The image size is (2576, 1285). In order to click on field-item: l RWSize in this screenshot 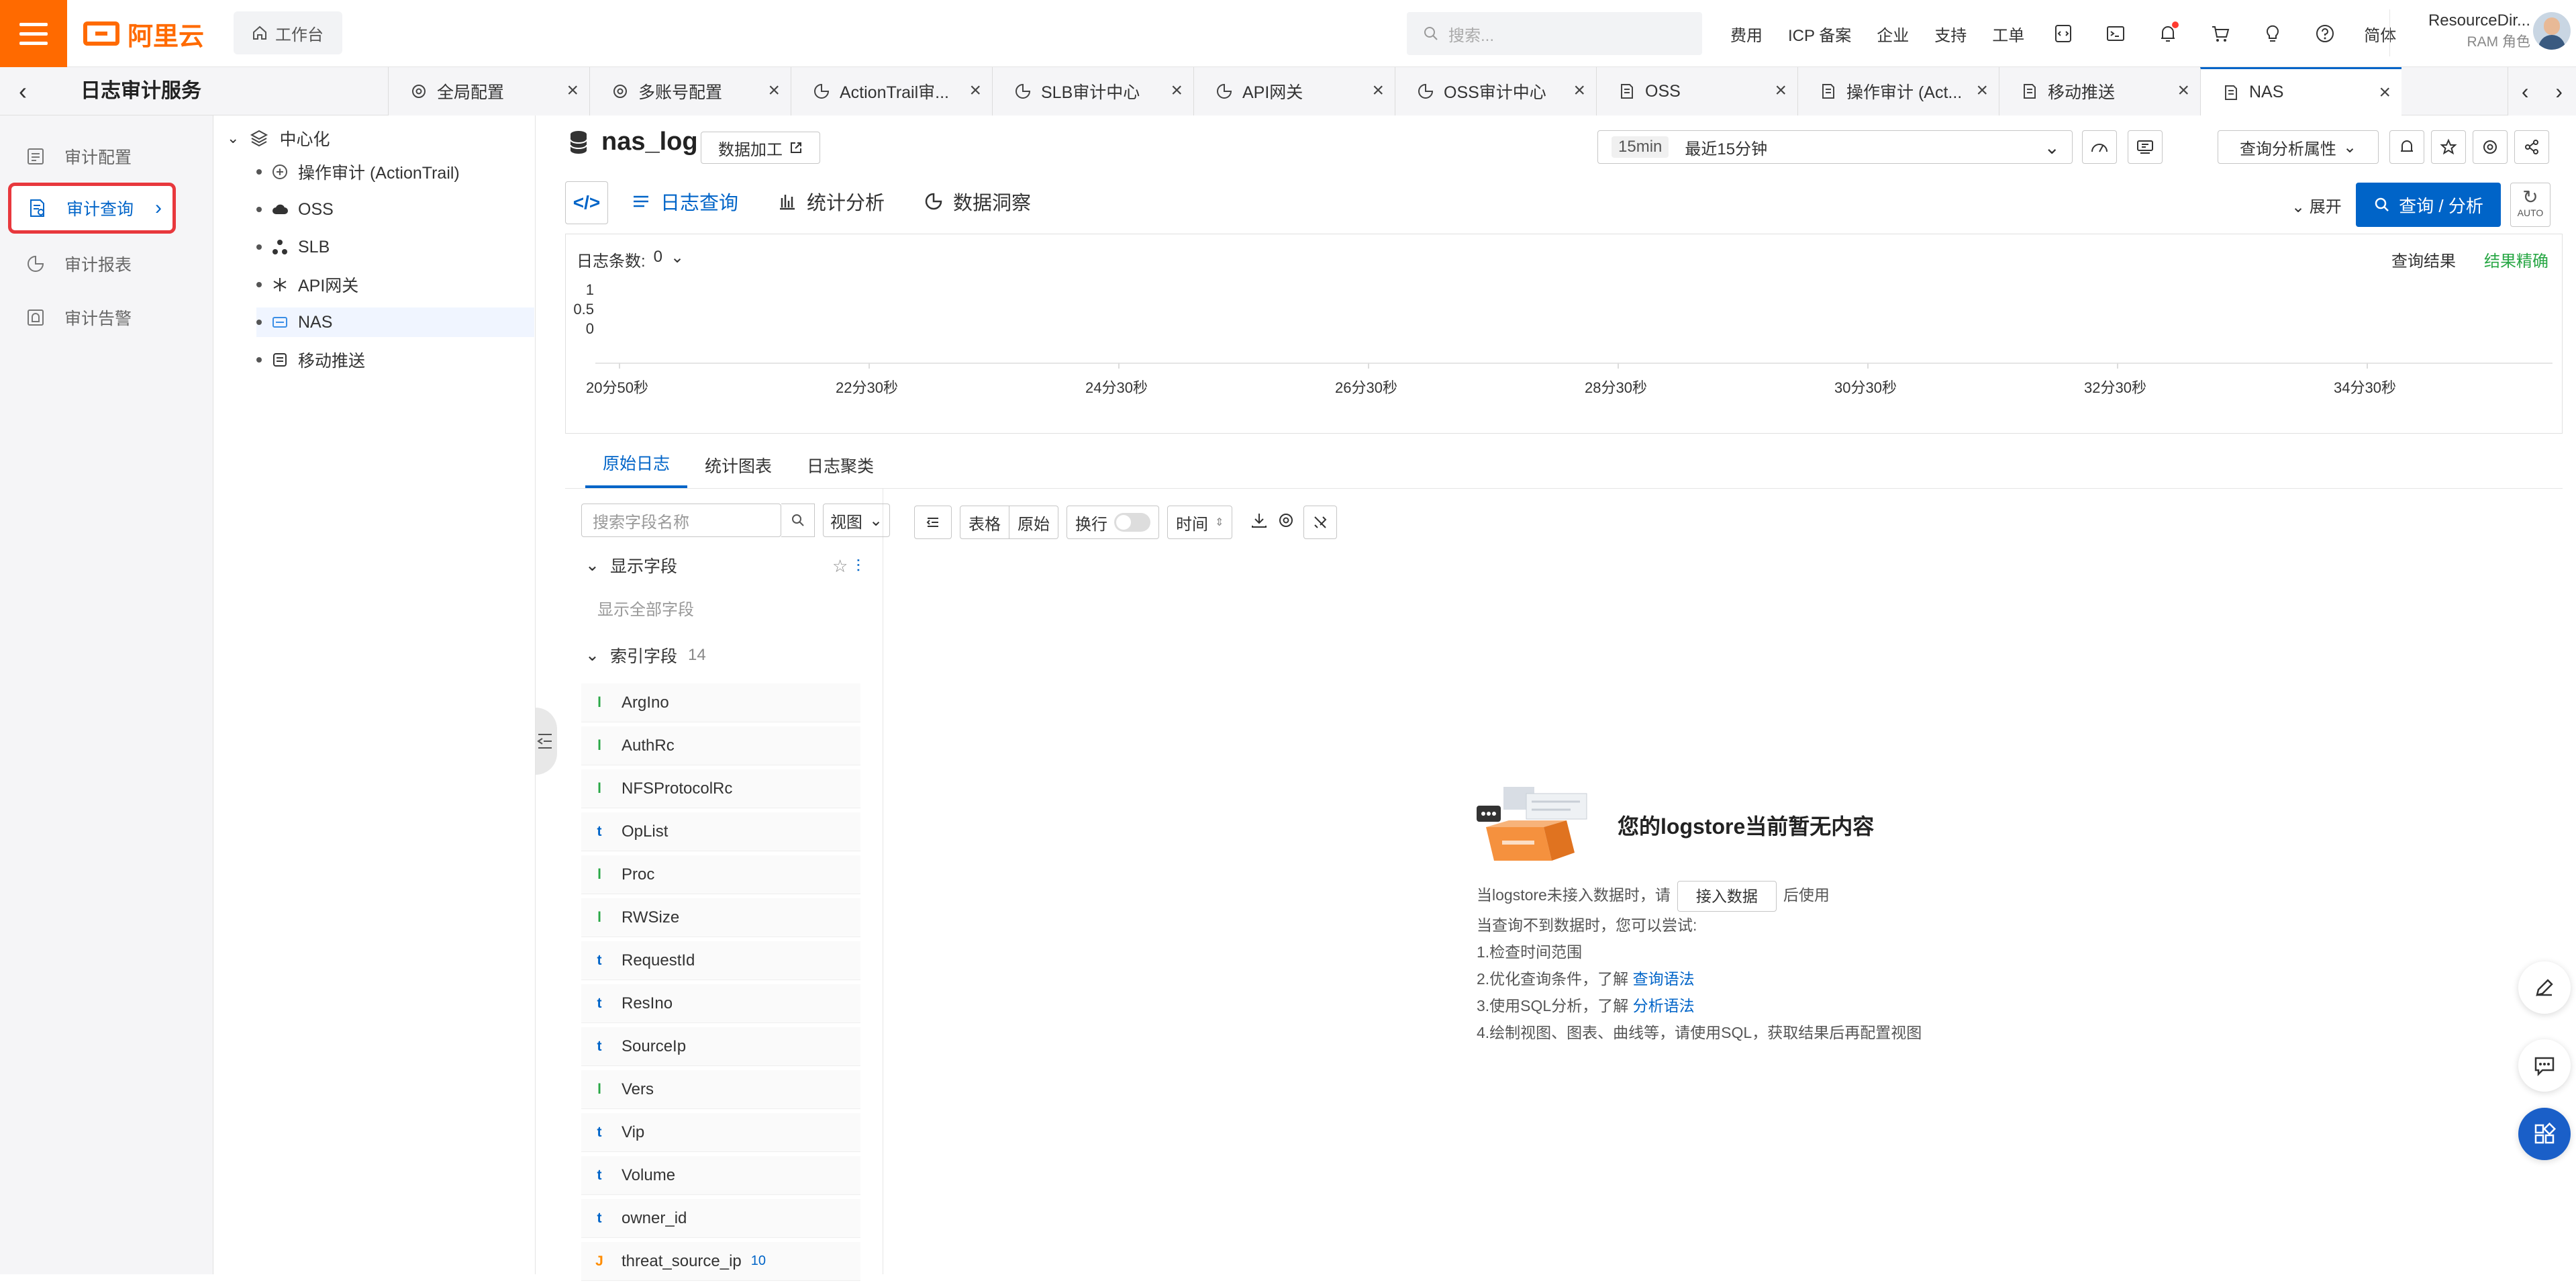, I will do `click(720, 918)`.